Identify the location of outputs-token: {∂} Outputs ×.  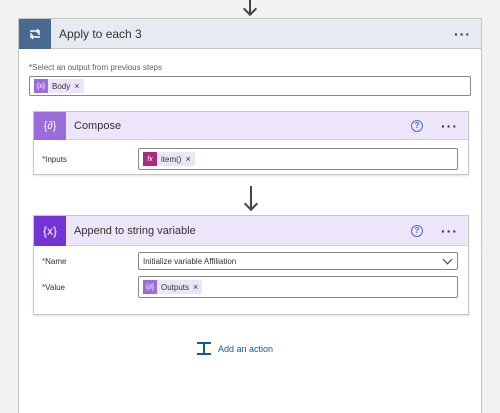
(173, 287).